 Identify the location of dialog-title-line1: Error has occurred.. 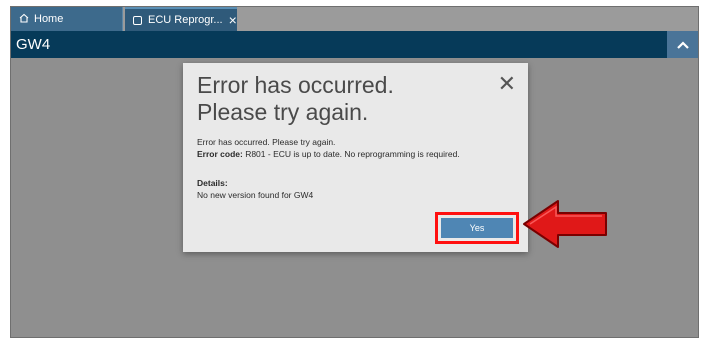
(295, 85).